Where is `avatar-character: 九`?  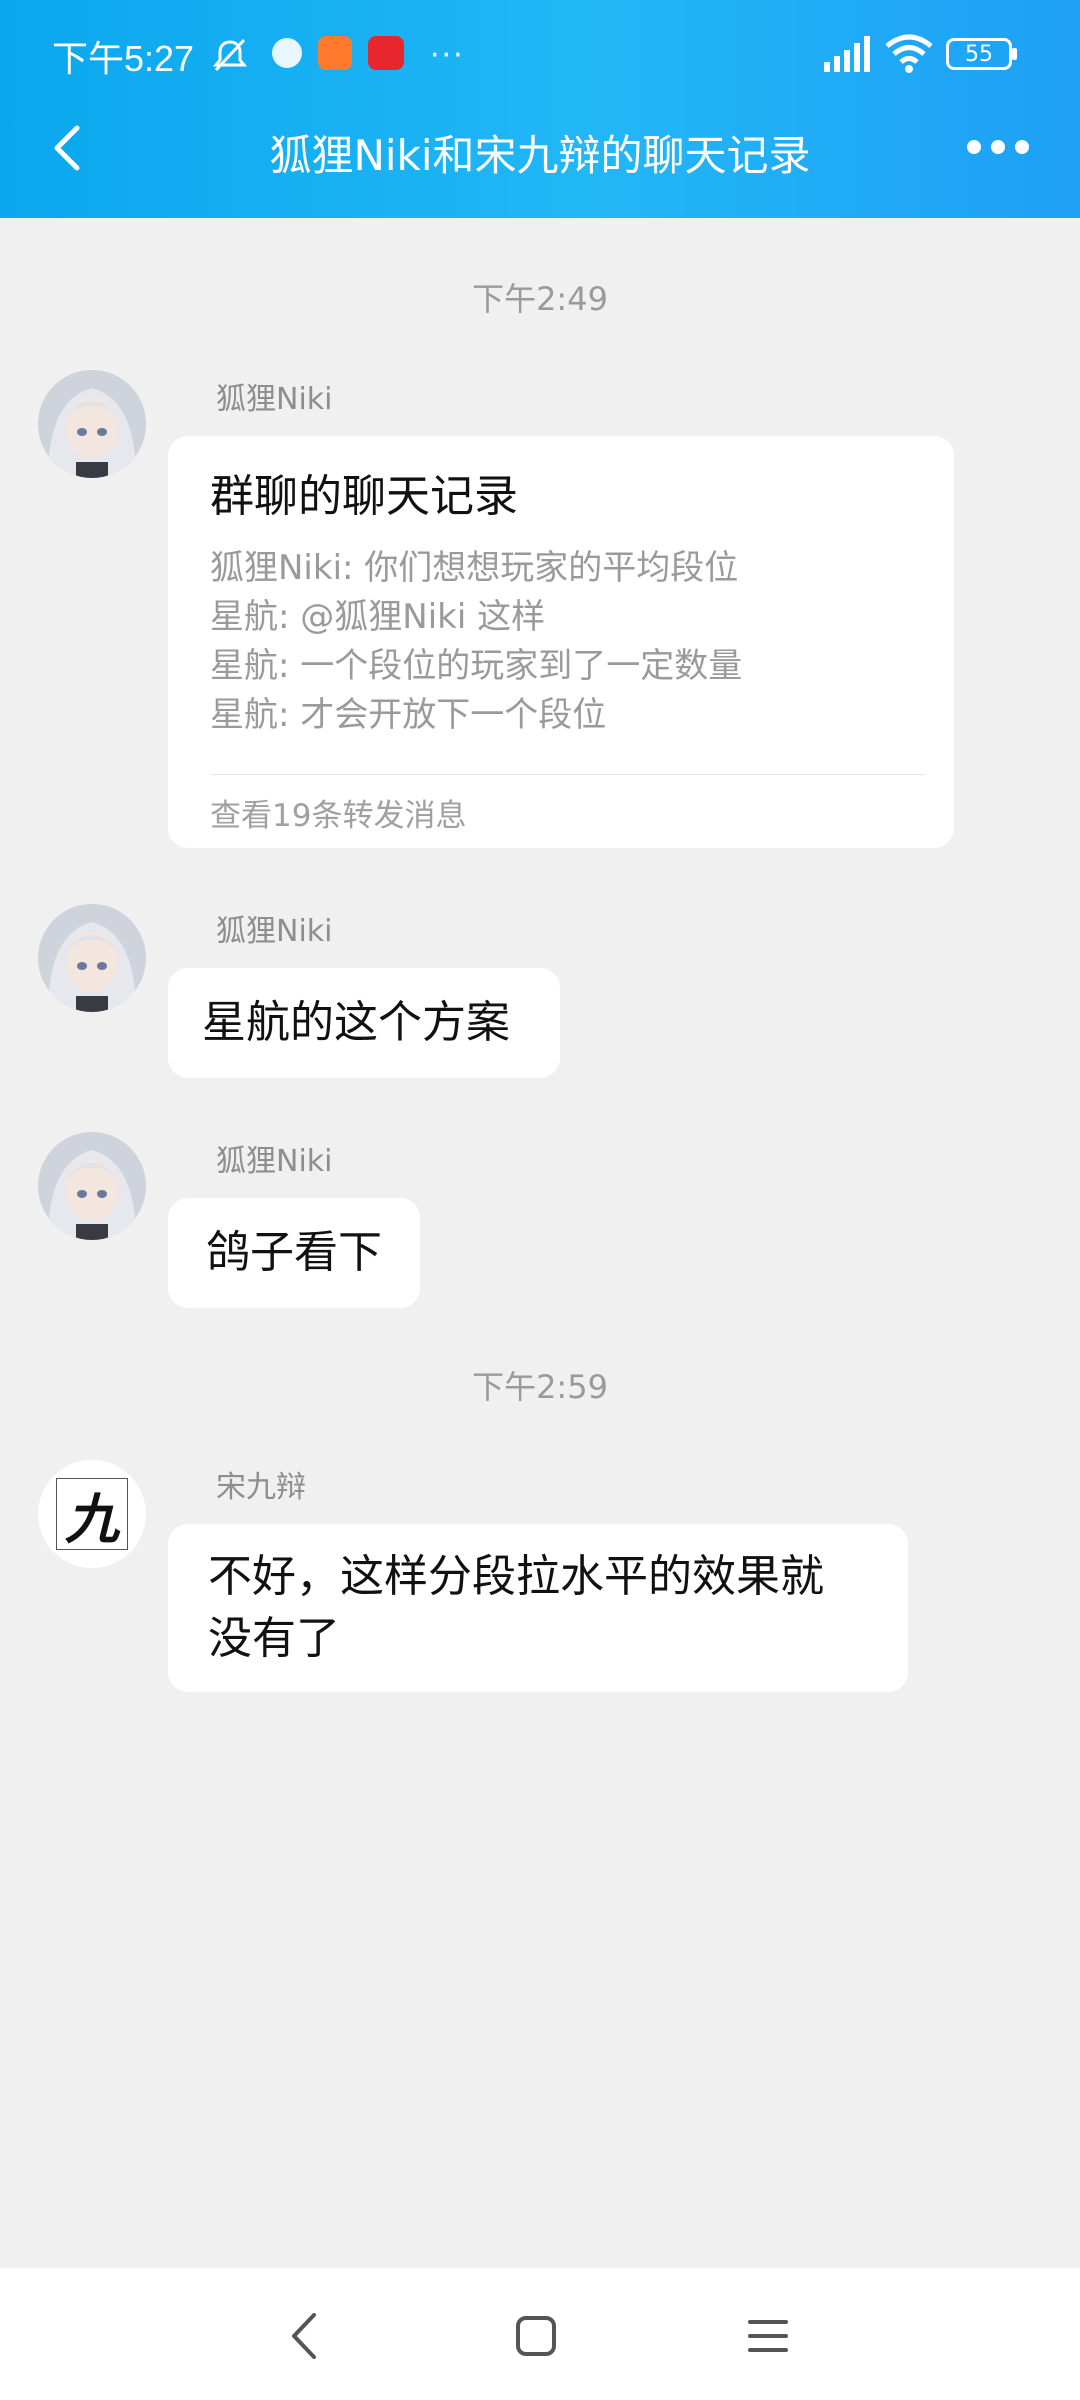 avatar-character: 九 is located at coordinates (92, 1514).